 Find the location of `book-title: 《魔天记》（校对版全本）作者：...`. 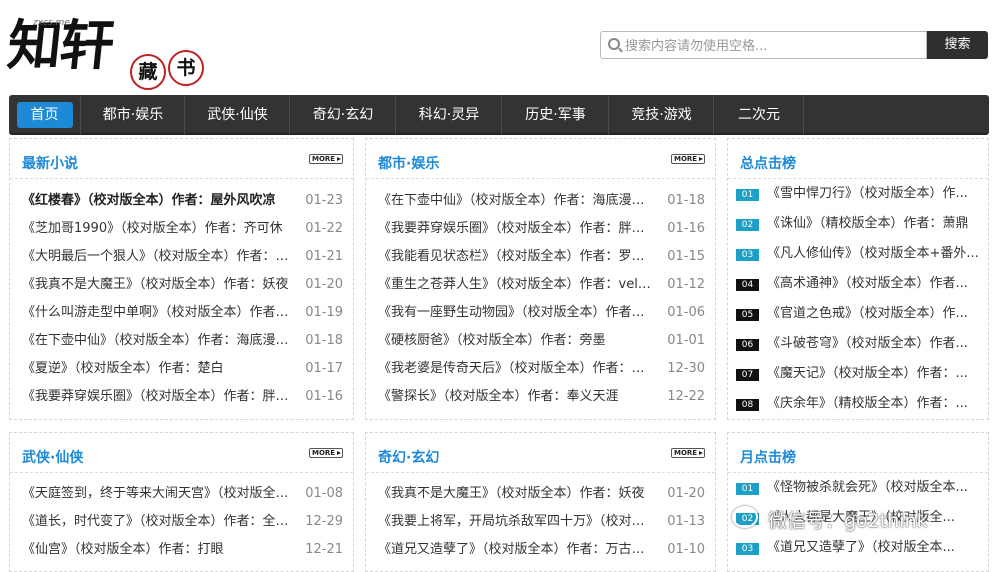

book-title: 《魔天记》（校对版全本）作者：... is located at coordinates (873, 374).